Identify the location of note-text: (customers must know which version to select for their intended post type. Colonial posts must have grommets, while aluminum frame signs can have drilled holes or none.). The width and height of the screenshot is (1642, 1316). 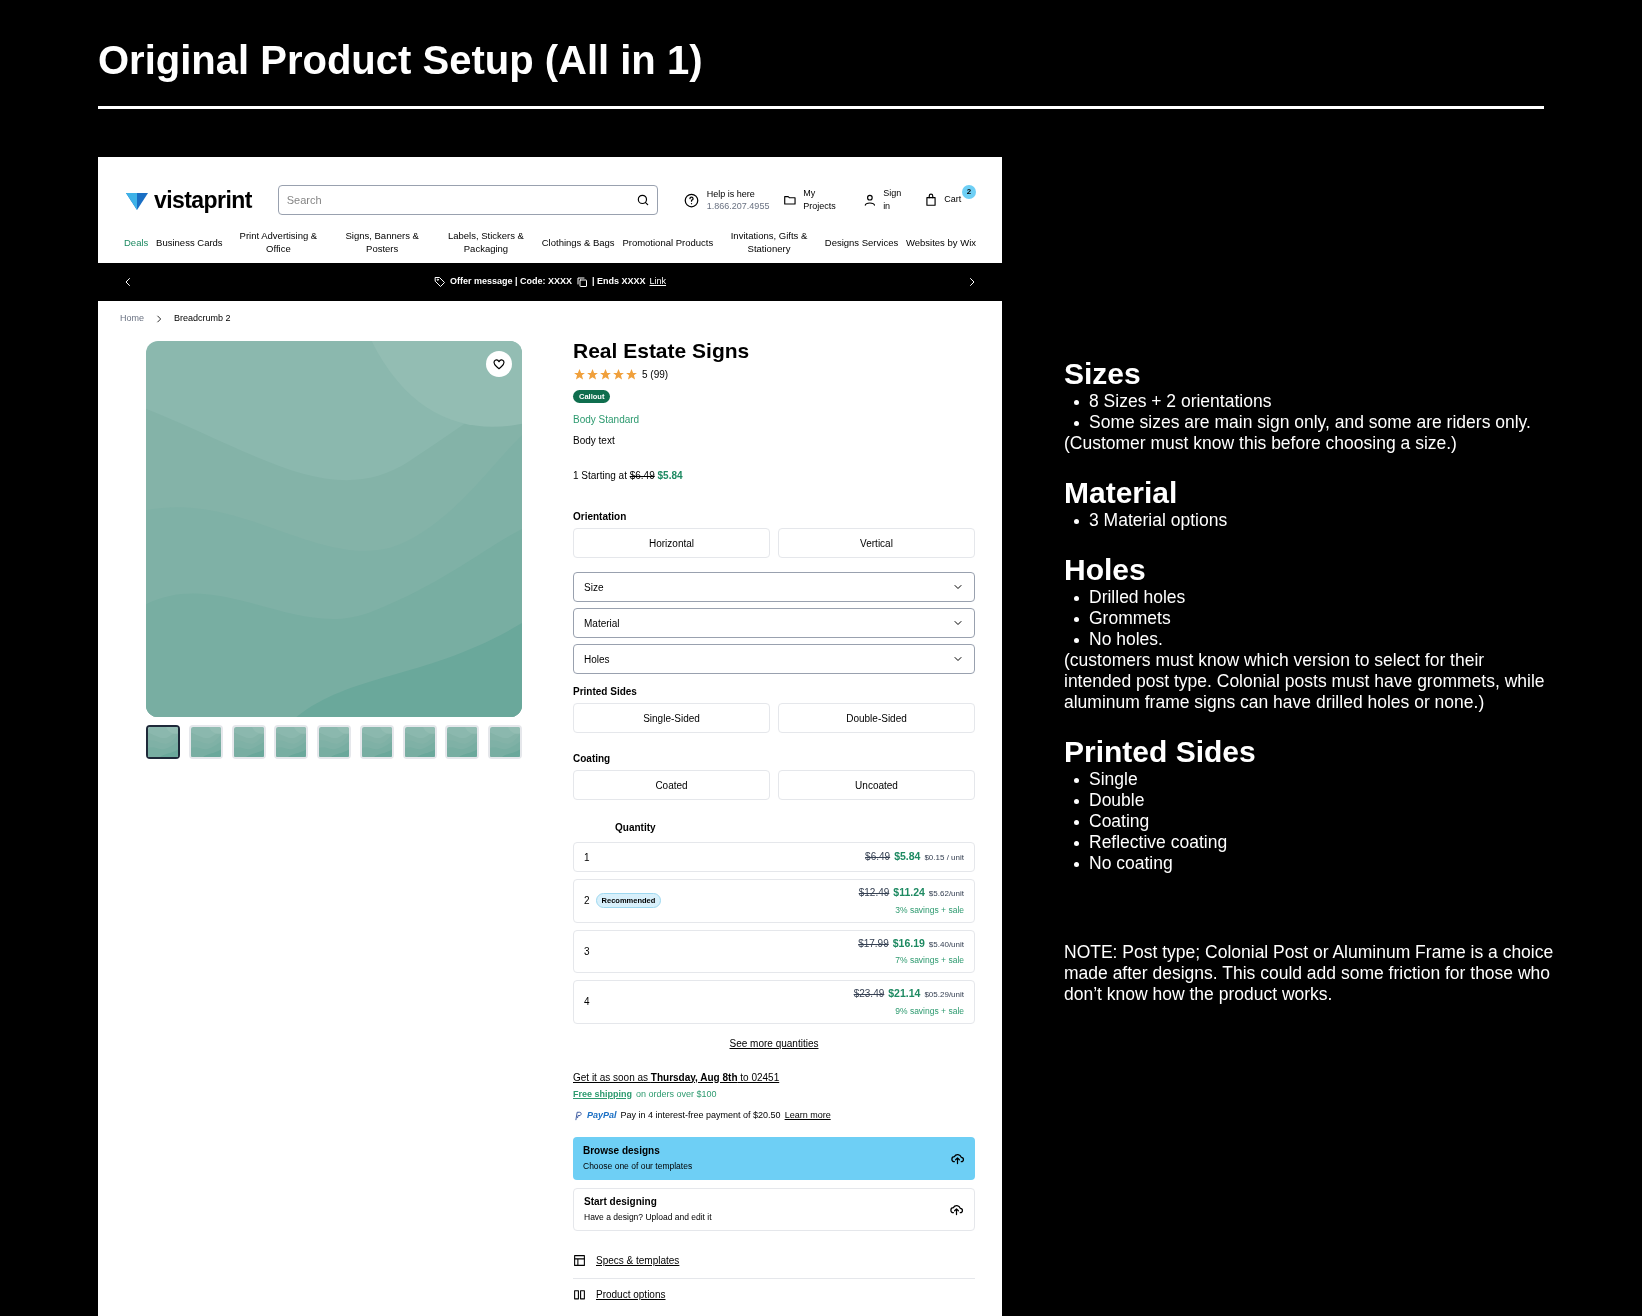
(1305, 681).